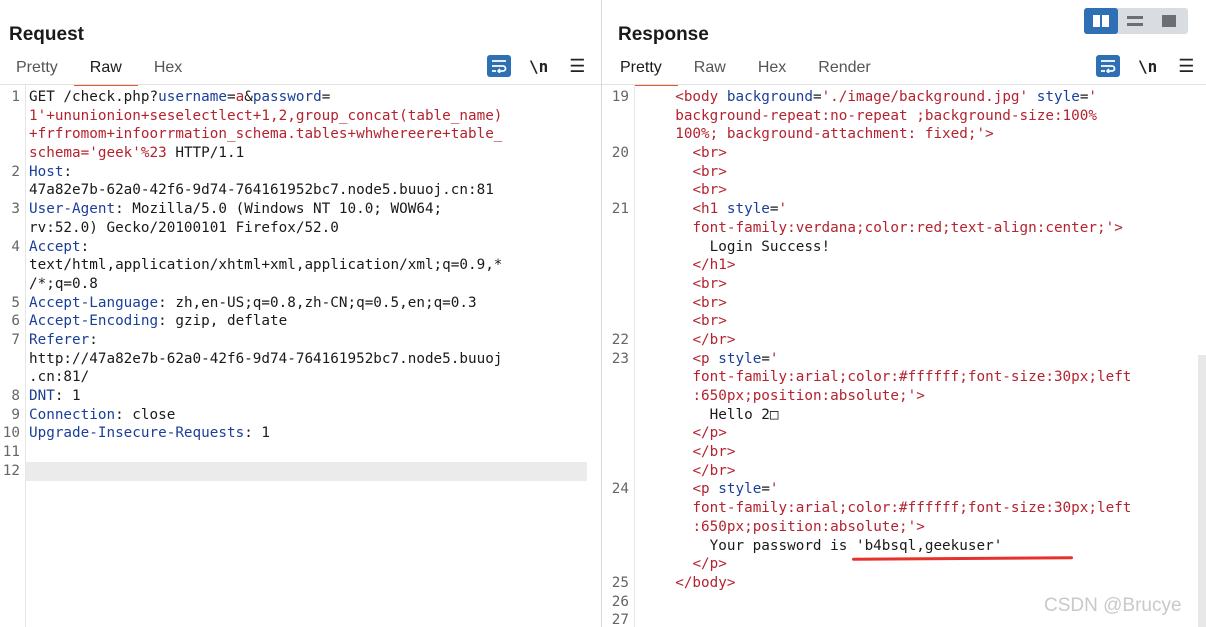  What do you see at coordinates (783, 209) in the screenshot?
I see `code-token: '` at bounding box center [783, 209].